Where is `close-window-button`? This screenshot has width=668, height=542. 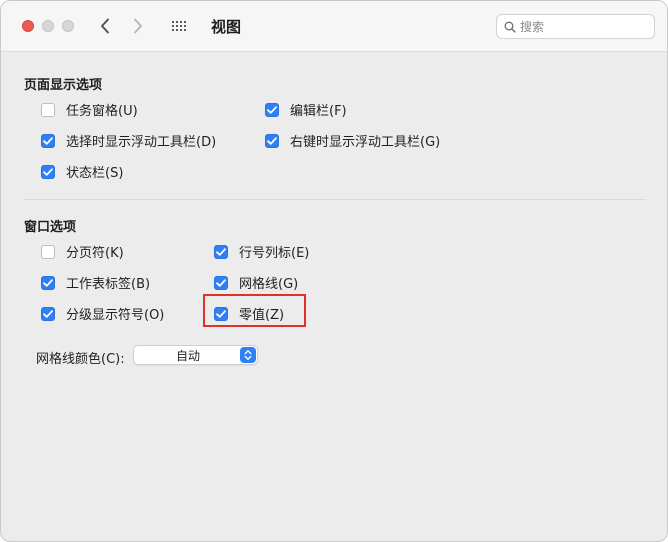
close-window-button is located at coordinates (28, 26).